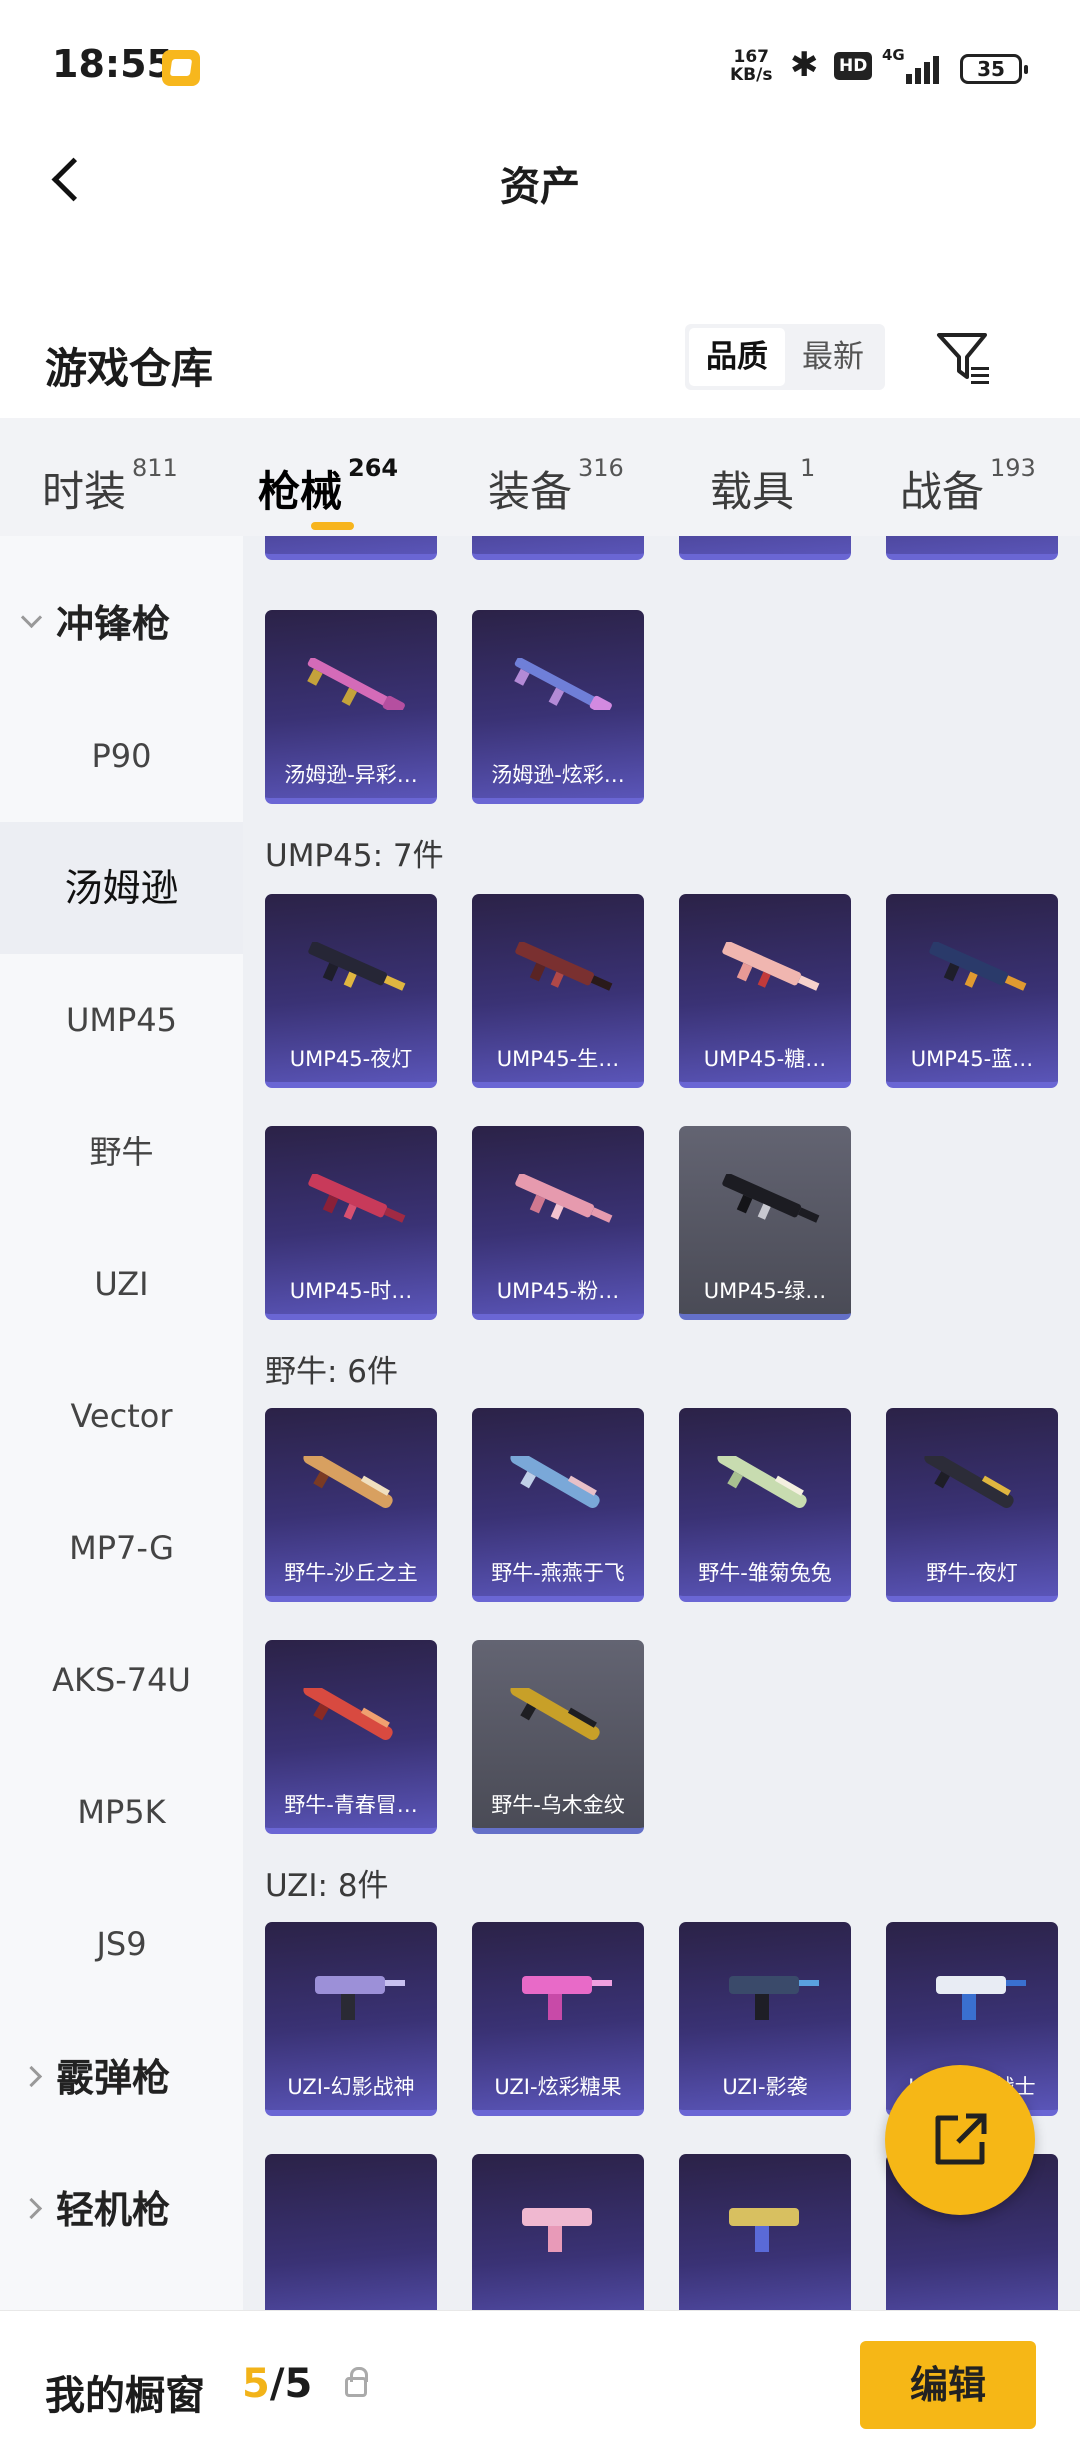  What do you see at coordinates (833, 357) in the screenshot?
I see `sort-latest-button: 最新` at bounding box center [833, 357].